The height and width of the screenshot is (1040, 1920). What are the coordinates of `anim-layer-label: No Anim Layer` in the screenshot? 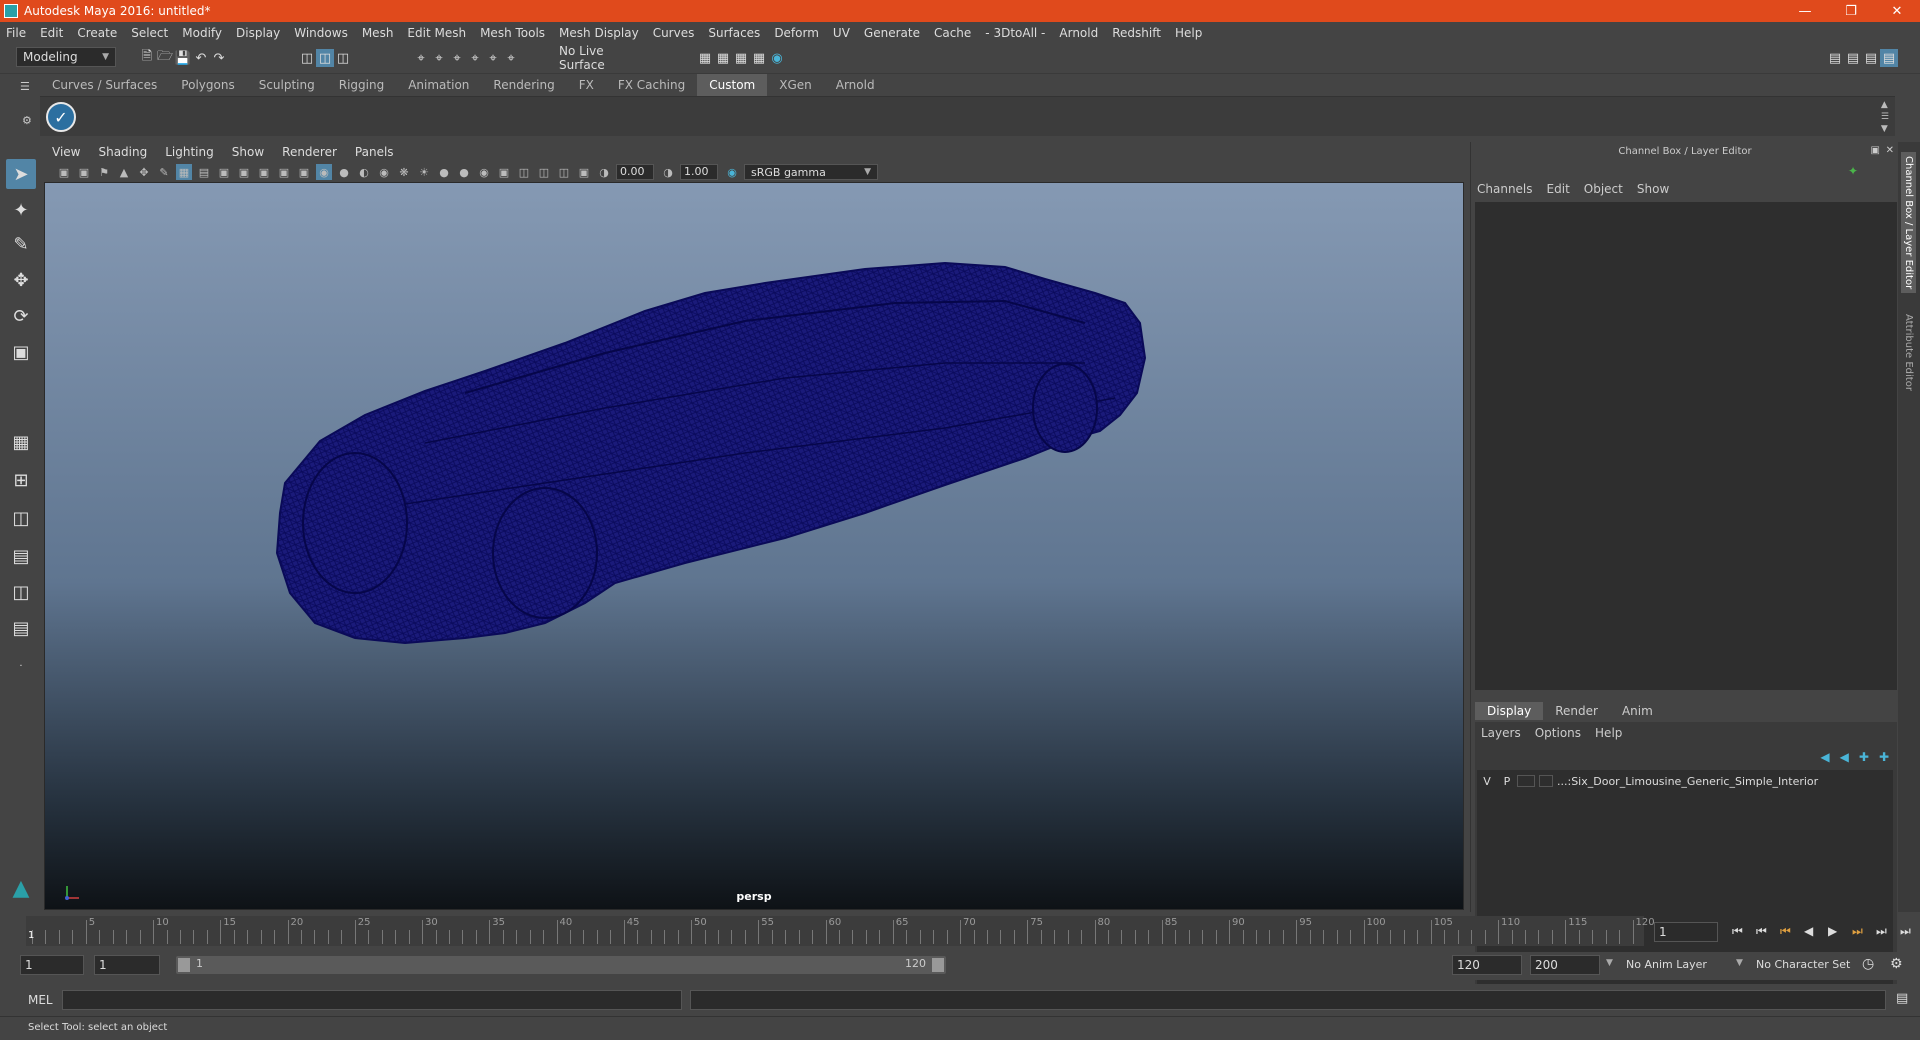 It's located at (1666, 964).